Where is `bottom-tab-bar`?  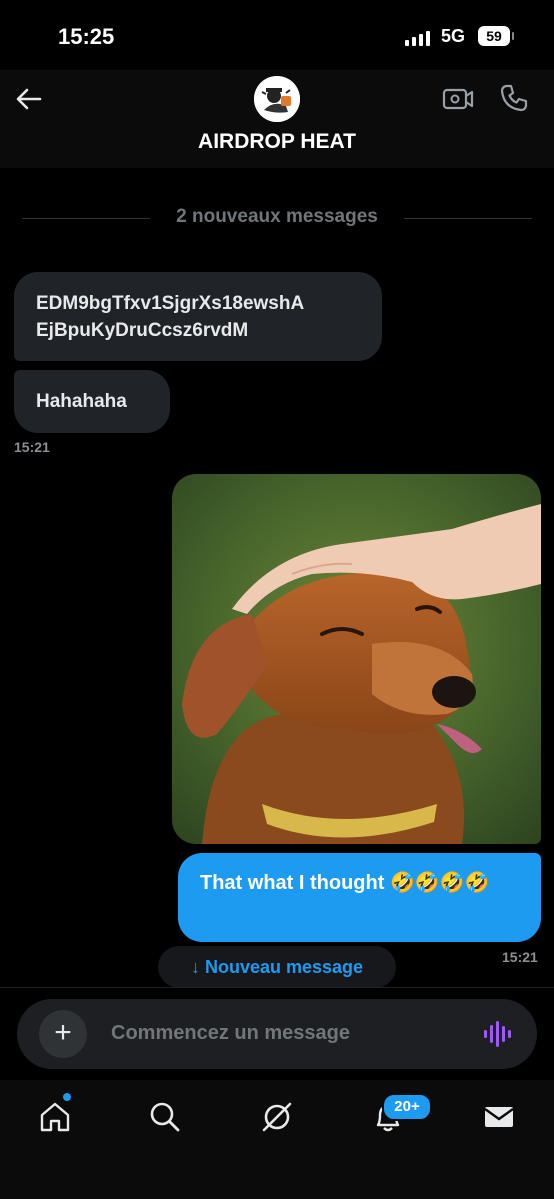 bottom-tab-bar is located at coordinates (277, 1139).